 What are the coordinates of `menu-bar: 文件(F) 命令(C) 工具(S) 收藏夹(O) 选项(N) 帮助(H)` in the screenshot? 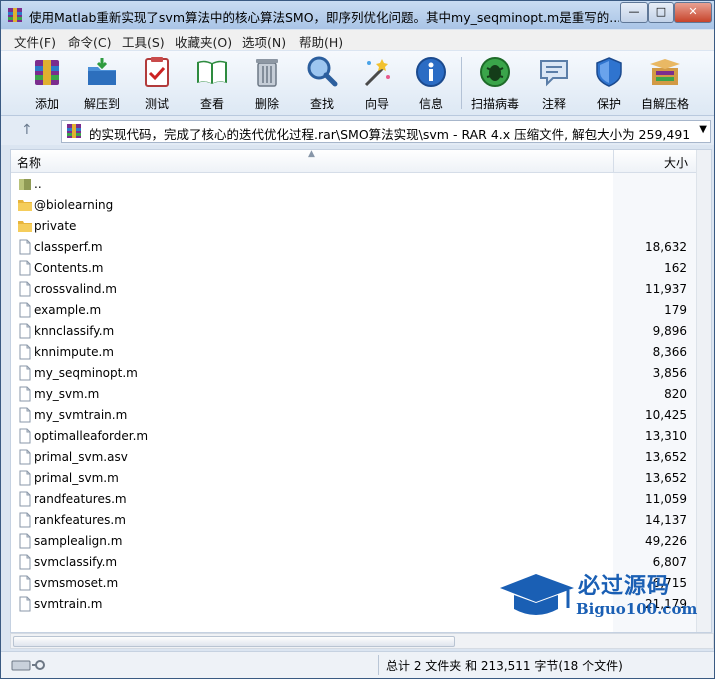 It's located at (357, 40).